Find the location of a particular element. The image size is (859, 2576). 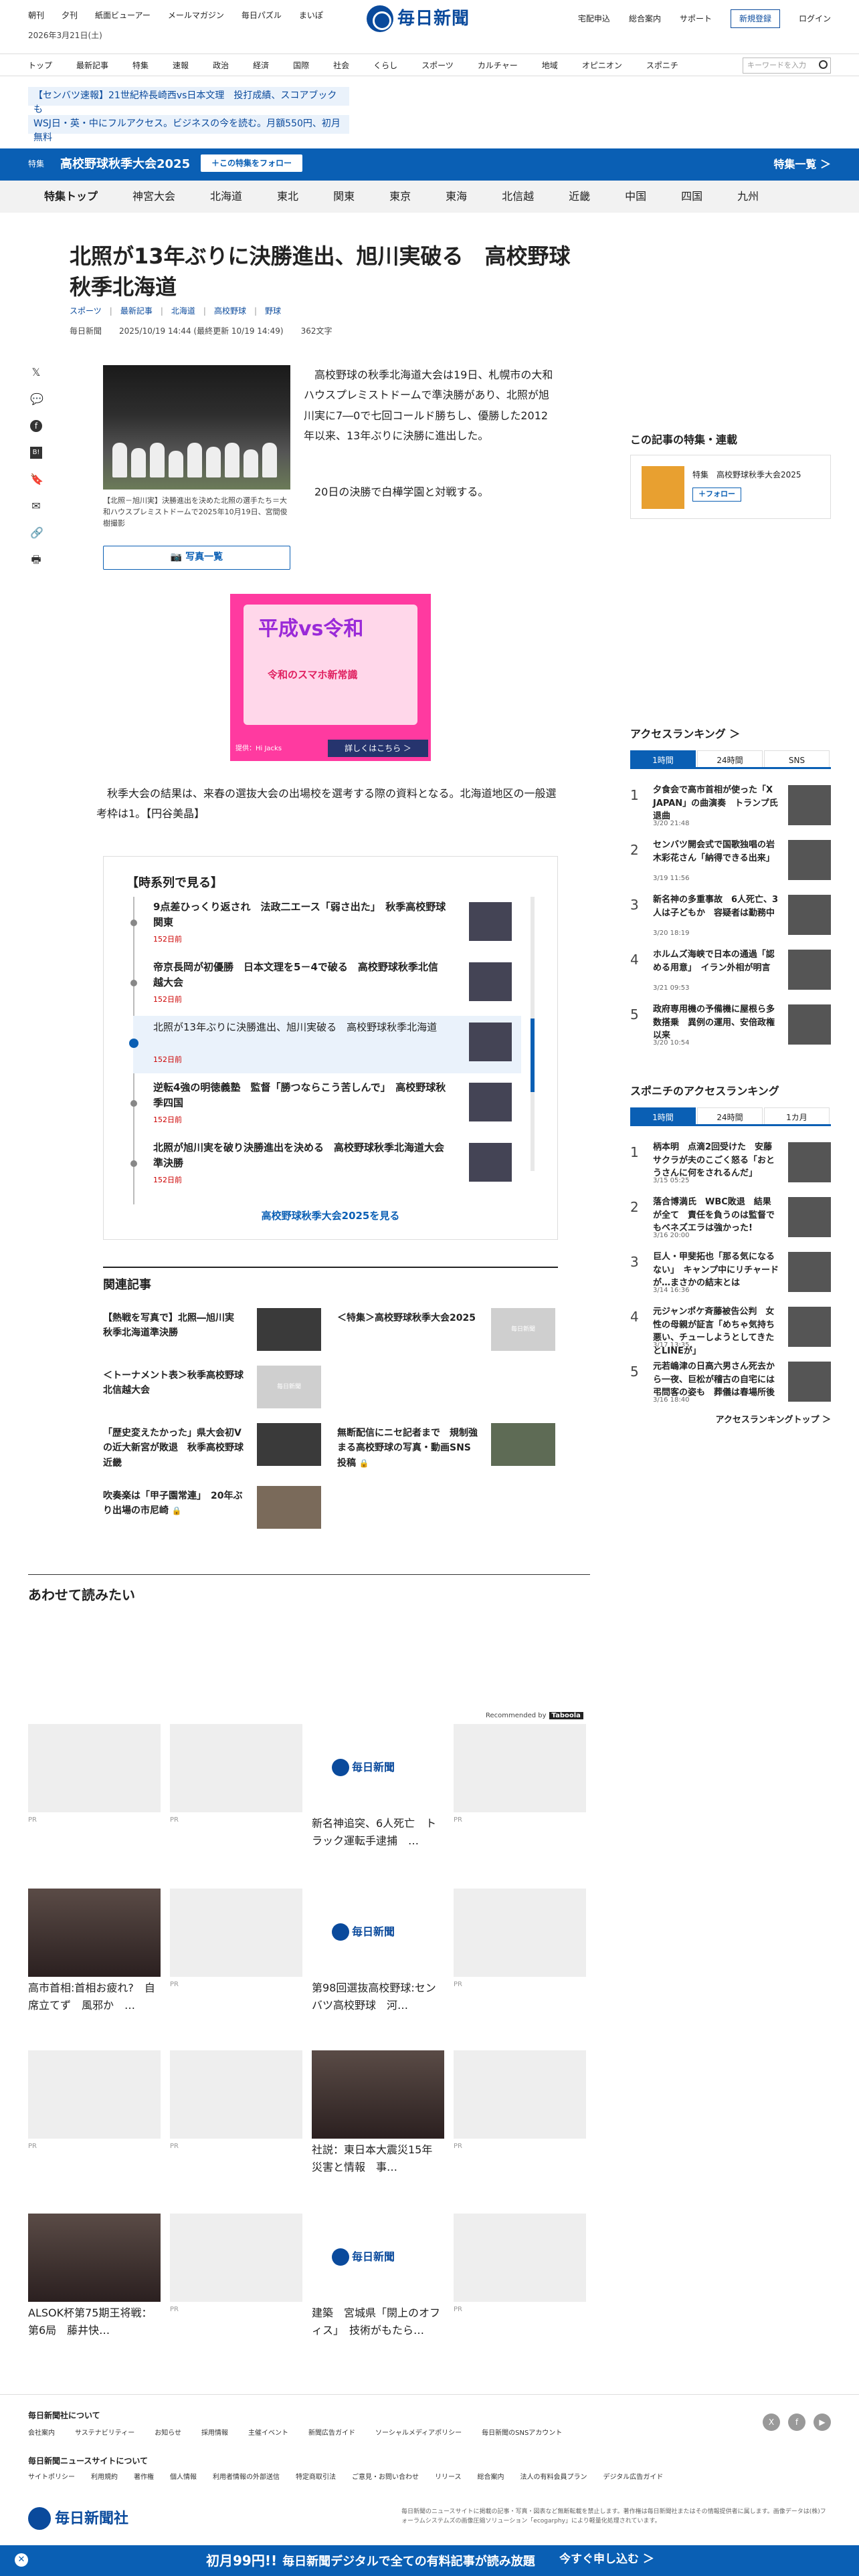

search-icon is located at coordinates (823, 64).